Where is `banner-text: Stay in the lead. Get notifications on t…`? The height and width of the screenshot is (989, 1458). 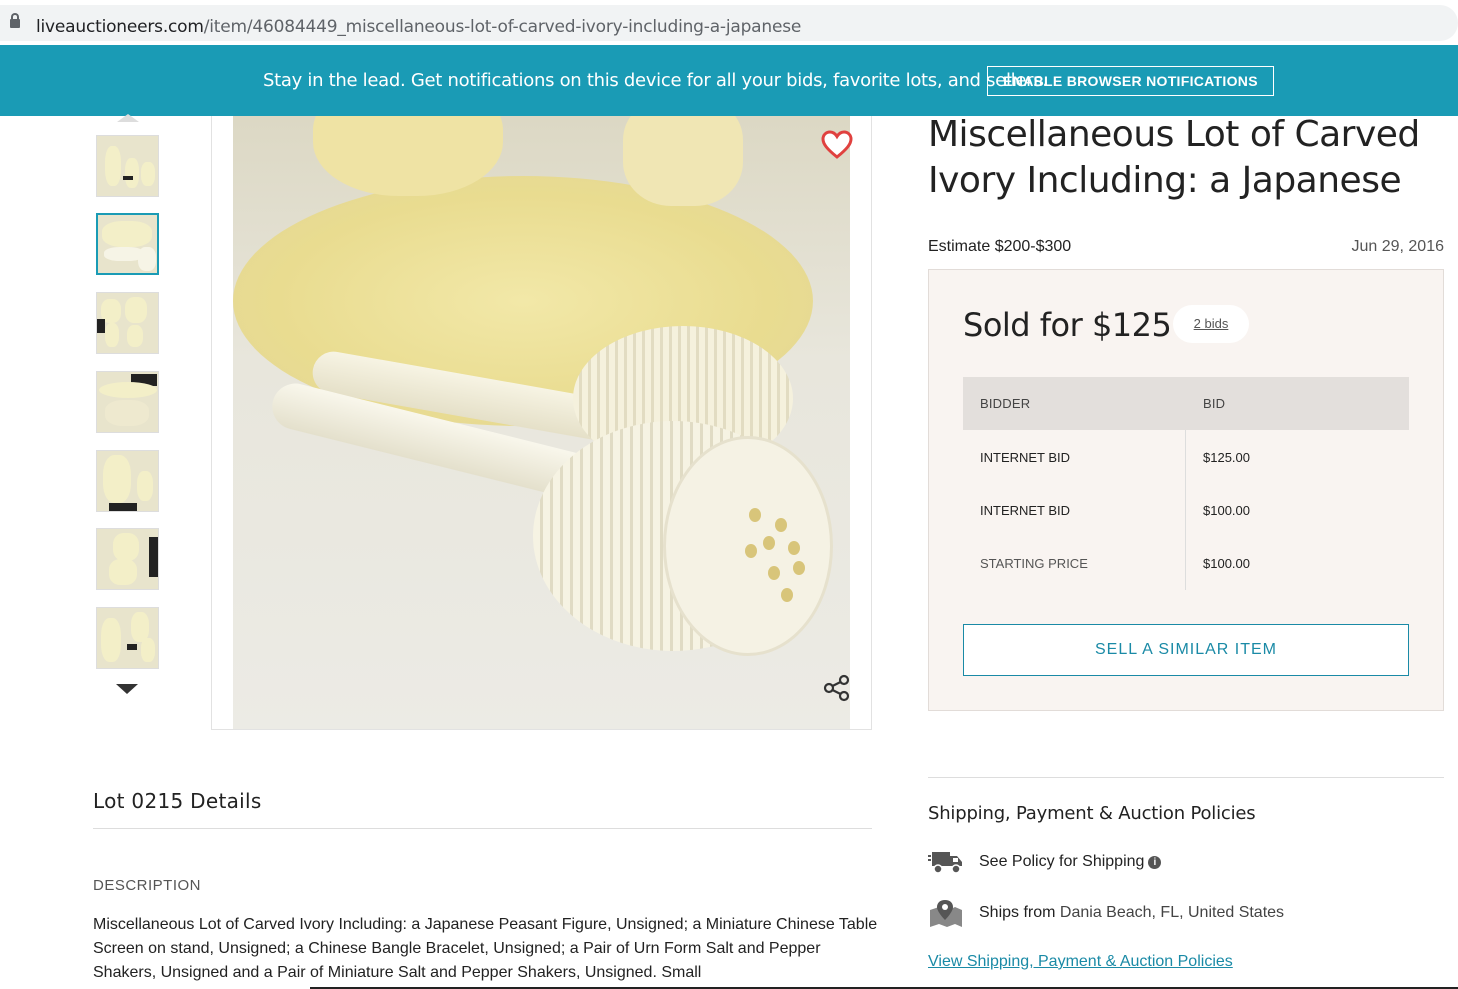
banner-text: Stay in the lead. Get notifications on t… is located at coordinates (655, 80).